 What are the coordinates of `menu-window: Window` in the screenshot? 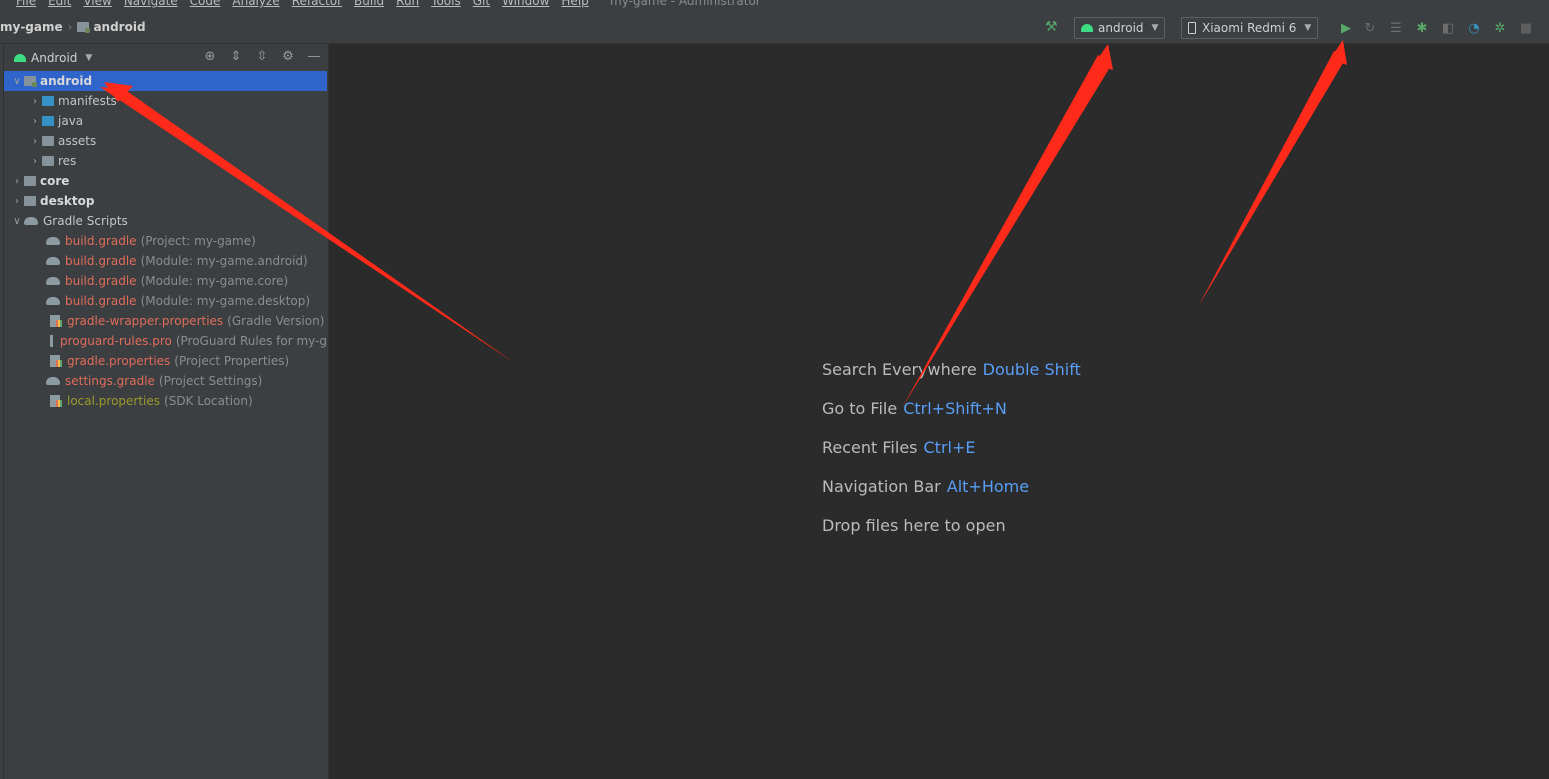 It's located at (525, 4).